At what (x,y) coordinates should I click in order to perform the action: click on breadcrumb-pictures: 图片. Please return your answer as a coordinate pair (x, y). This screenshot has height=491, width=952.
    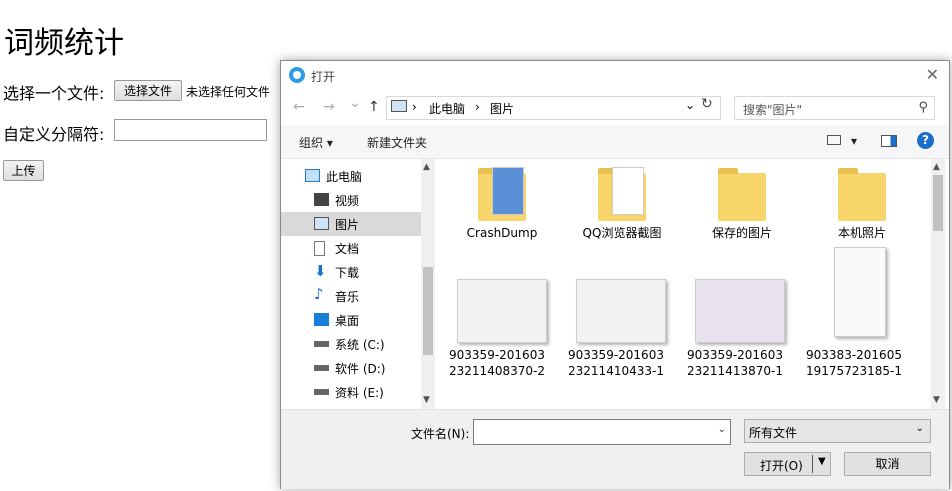
    Looking at the image, I should click on (502, 108).